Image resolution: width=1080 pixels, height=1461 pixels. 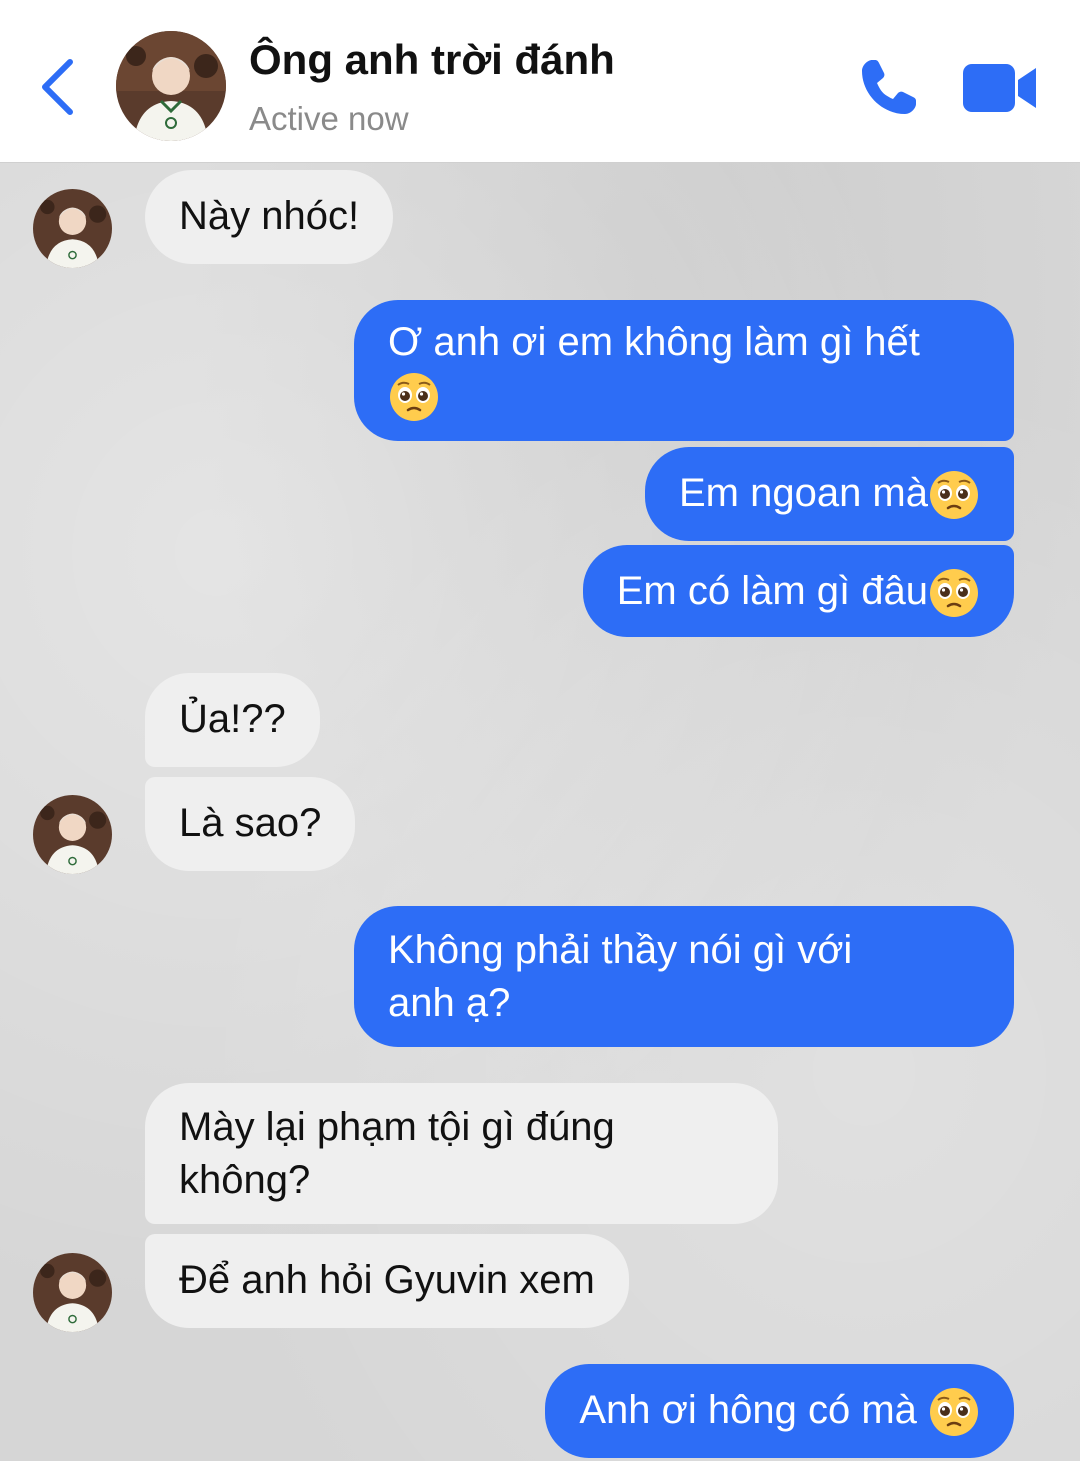 I want to click on message-text: Ủa!??, so click(x=232, y=719).